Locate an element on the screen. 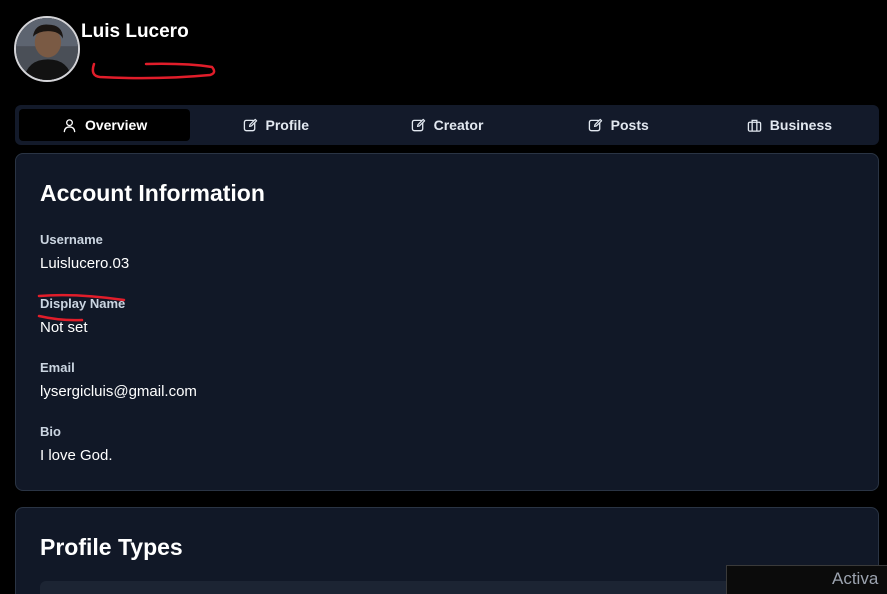  card-title: Account Information is located at coordinates (152, 193).